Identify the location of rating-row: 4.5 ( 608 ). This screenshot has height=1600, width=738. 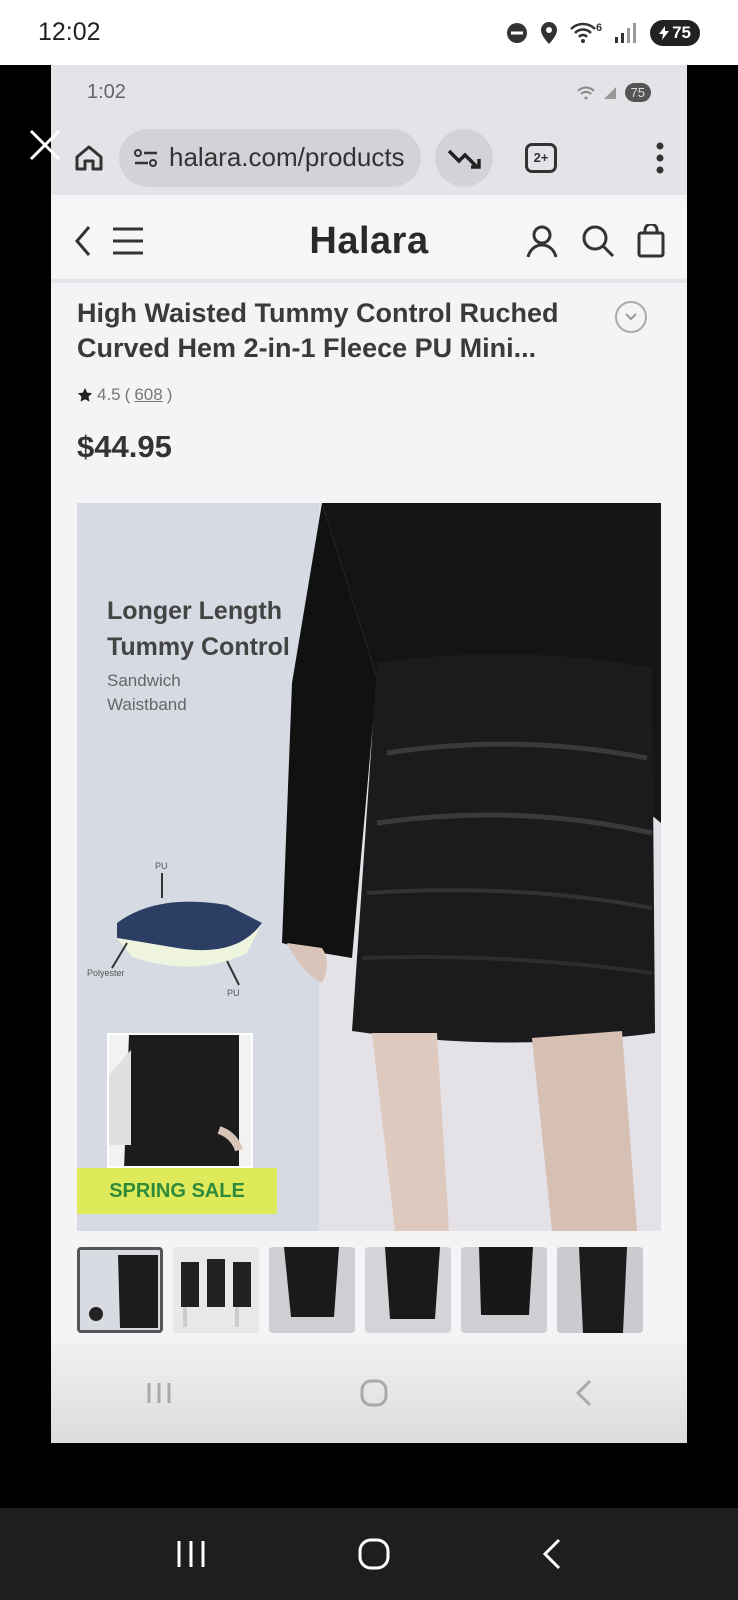
(124, 395).